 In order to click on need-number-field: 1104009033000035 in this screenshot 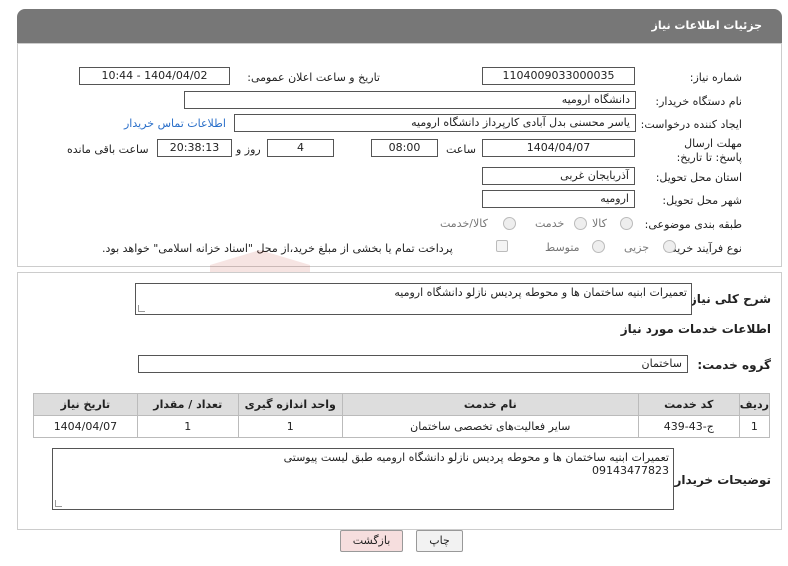, I will do `click(558, 76)`.